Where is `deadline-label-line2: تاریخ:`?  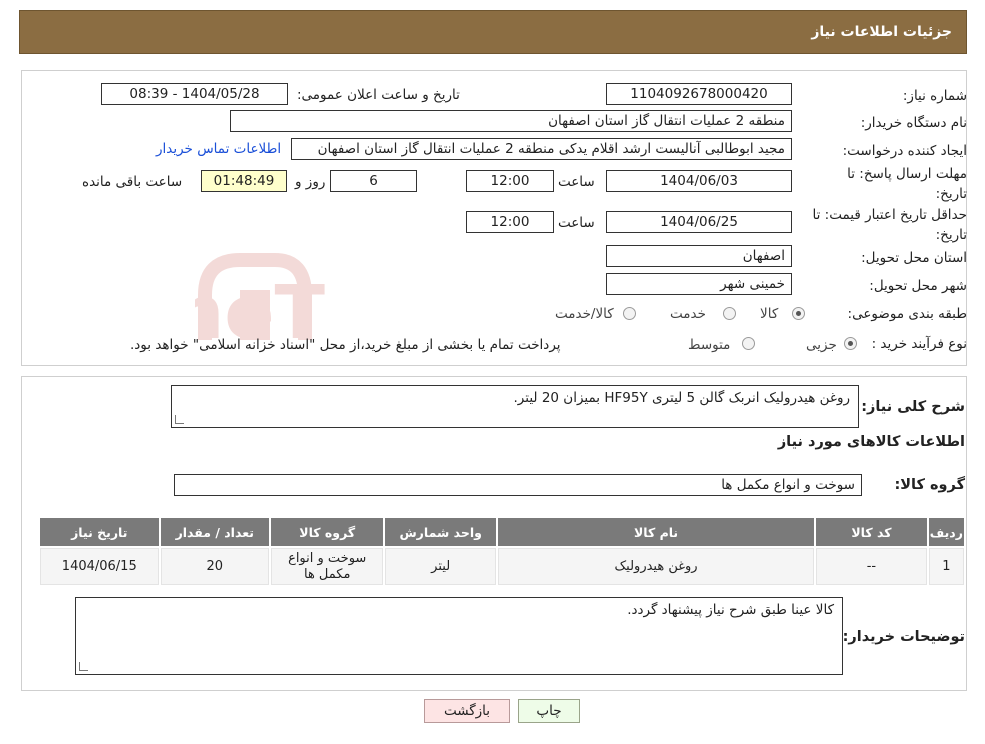
deadline-label-line2: تاریخ: is located at coordinates (951, 194).